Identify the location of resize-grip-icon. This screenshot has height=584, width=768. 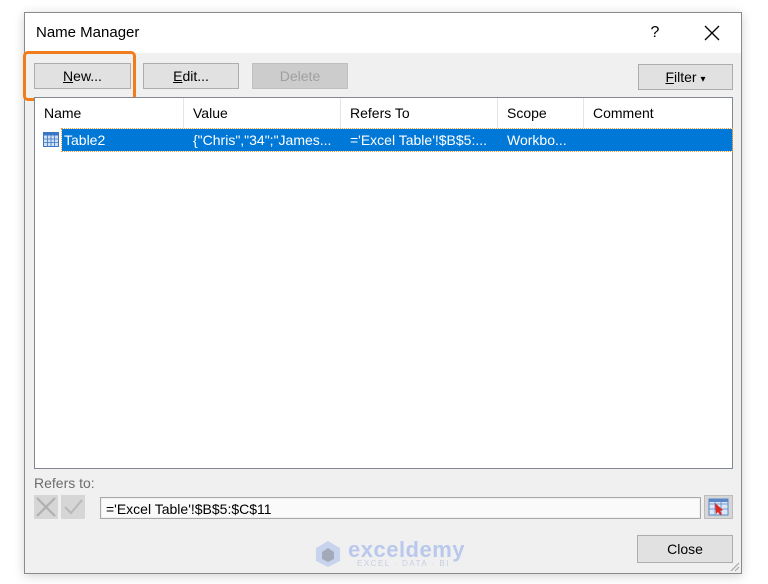
(734, 566).